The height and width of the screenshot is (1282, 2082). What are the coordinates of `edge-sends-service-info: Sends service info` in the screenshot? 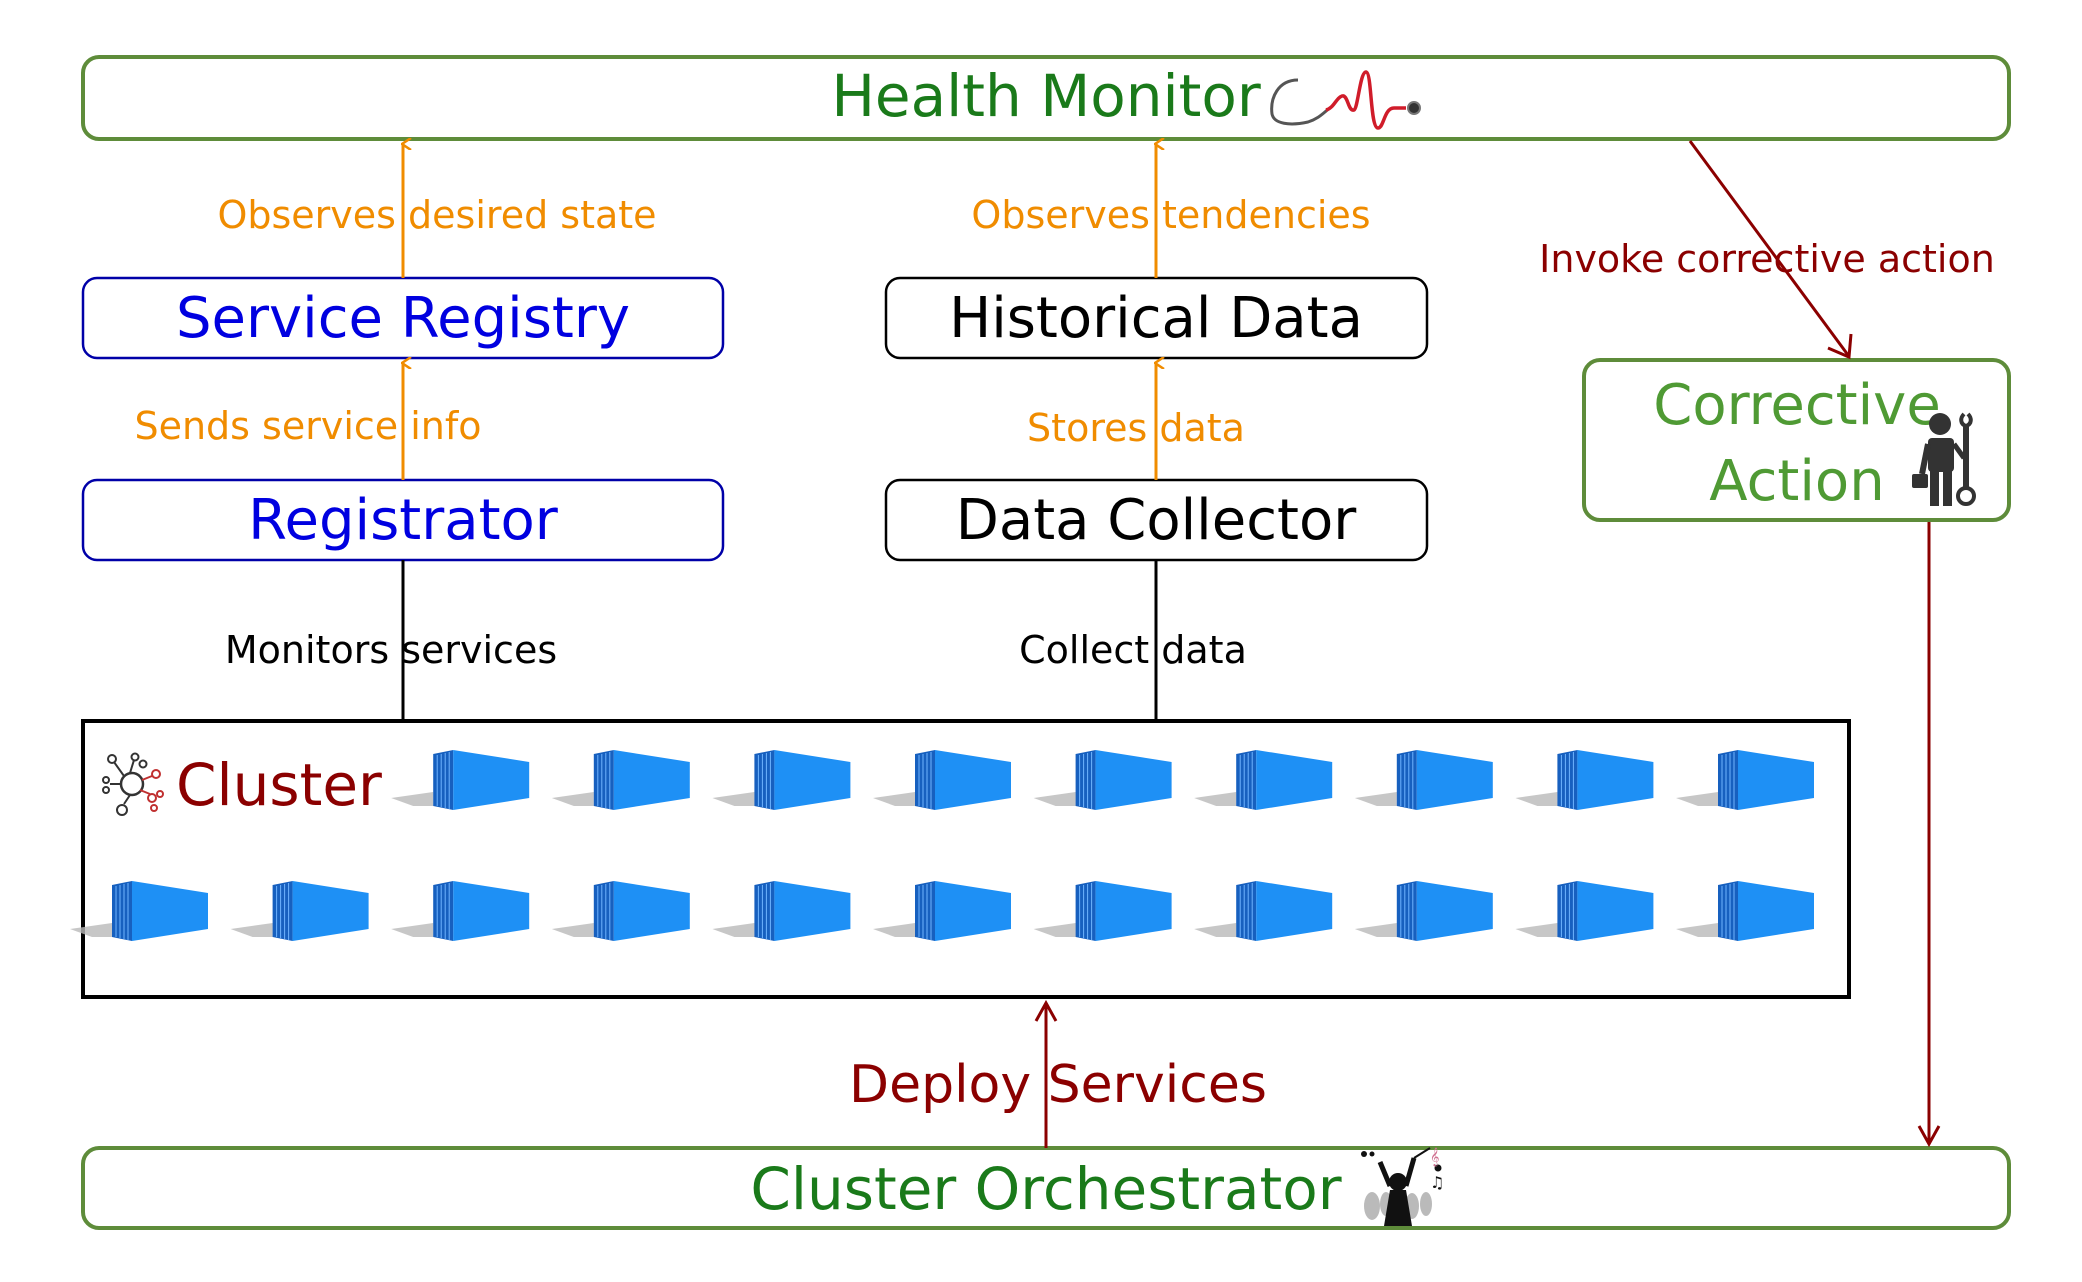 It's located at (308, 421).